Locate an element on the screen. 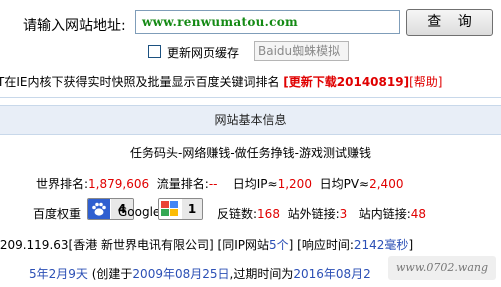 Image resolution: width=501 pixels, height=287 pixels. outbound-label: 站外链接: is located at coordinates (313, 214).